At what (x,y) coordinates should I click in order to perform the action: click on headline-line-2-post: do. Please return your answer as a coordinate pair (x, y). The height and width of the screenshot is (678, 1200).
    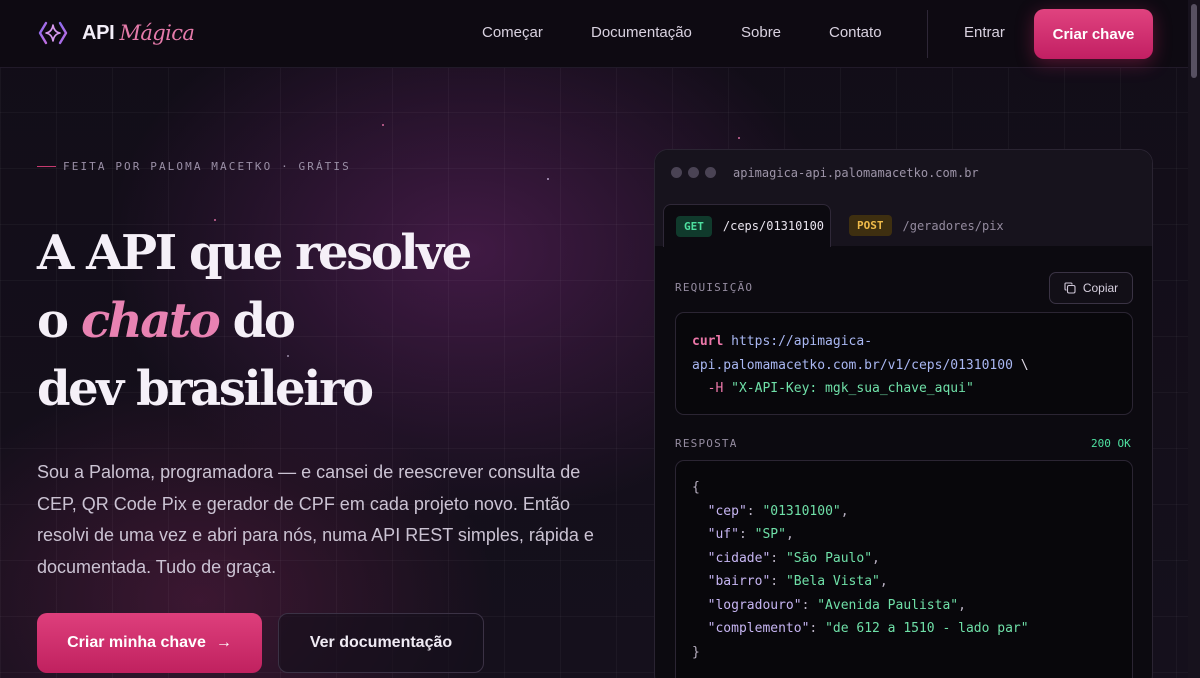
    Looking at the image, I should click on (257, 321).